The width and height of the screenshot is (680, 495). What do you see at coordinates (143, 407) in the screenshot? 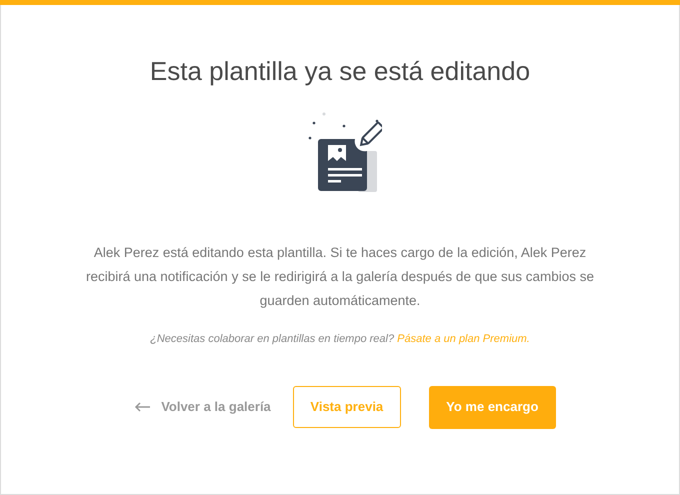
I see `arrow-left-icon` at bounding box center [143, 407].